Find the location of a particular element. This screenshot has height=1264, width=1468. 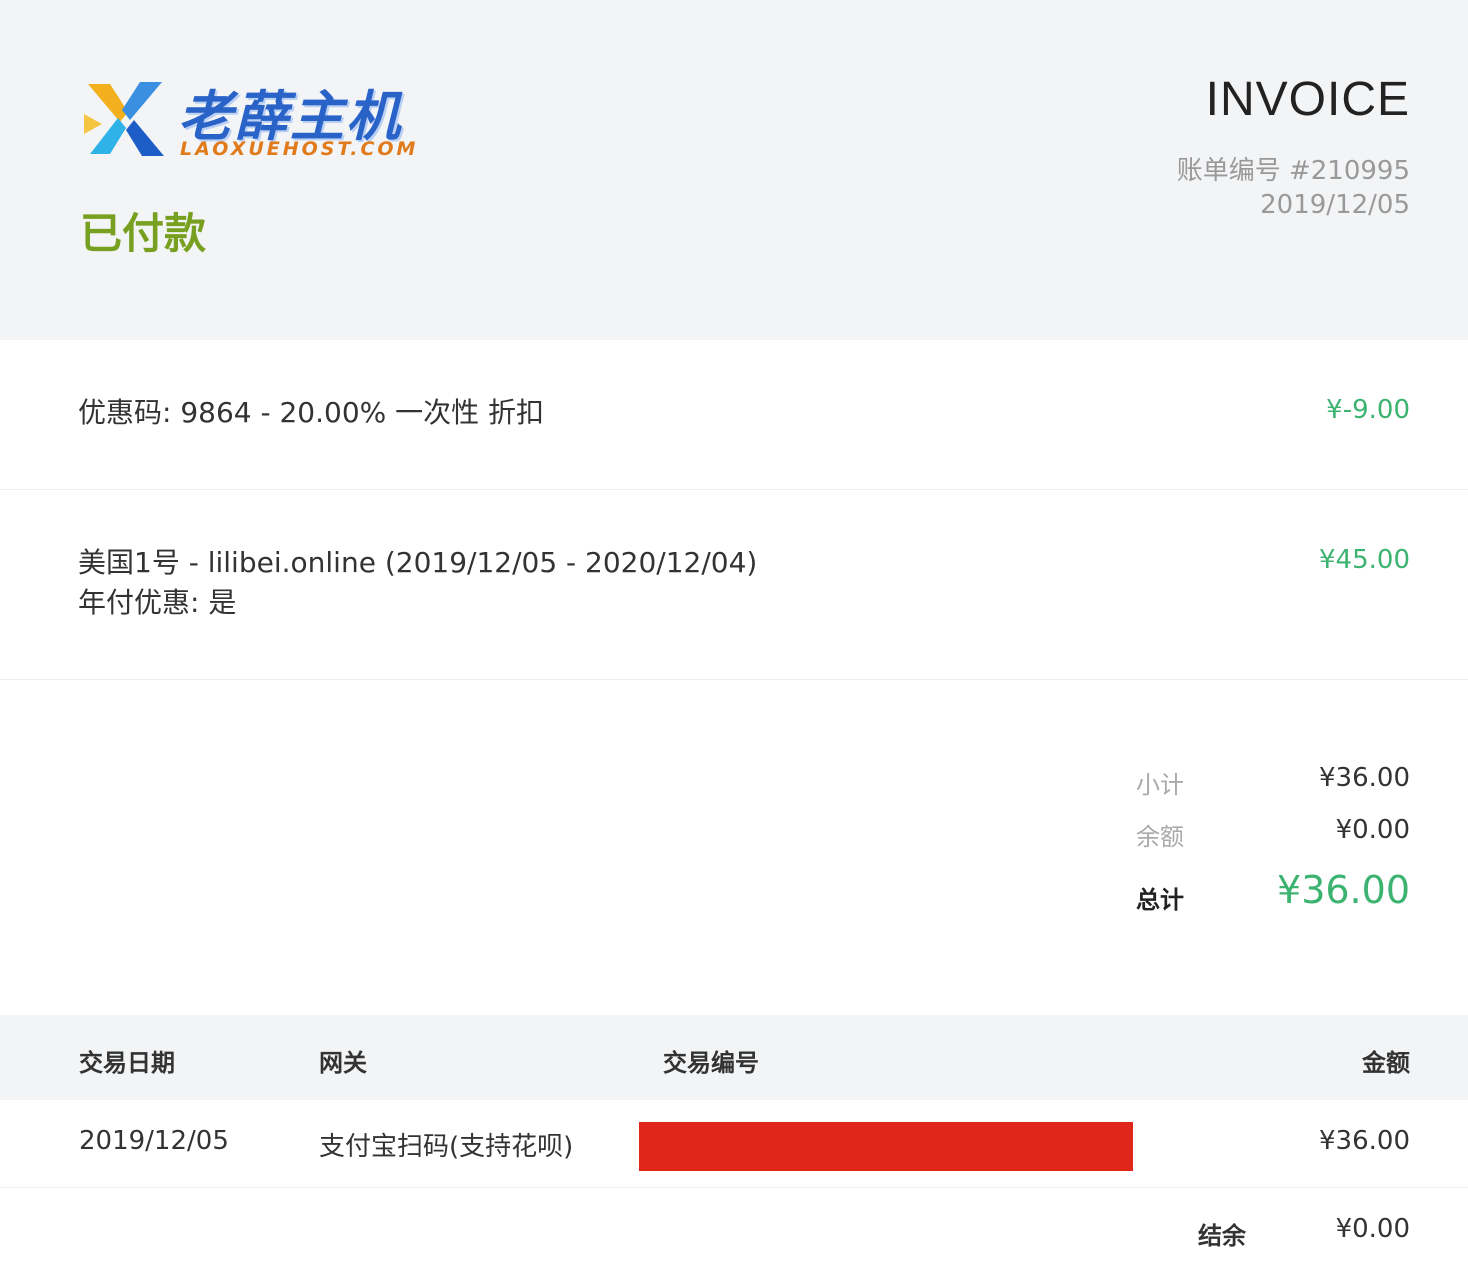

column-header-date: 交易日期 is located at coordinates (127, 1063).